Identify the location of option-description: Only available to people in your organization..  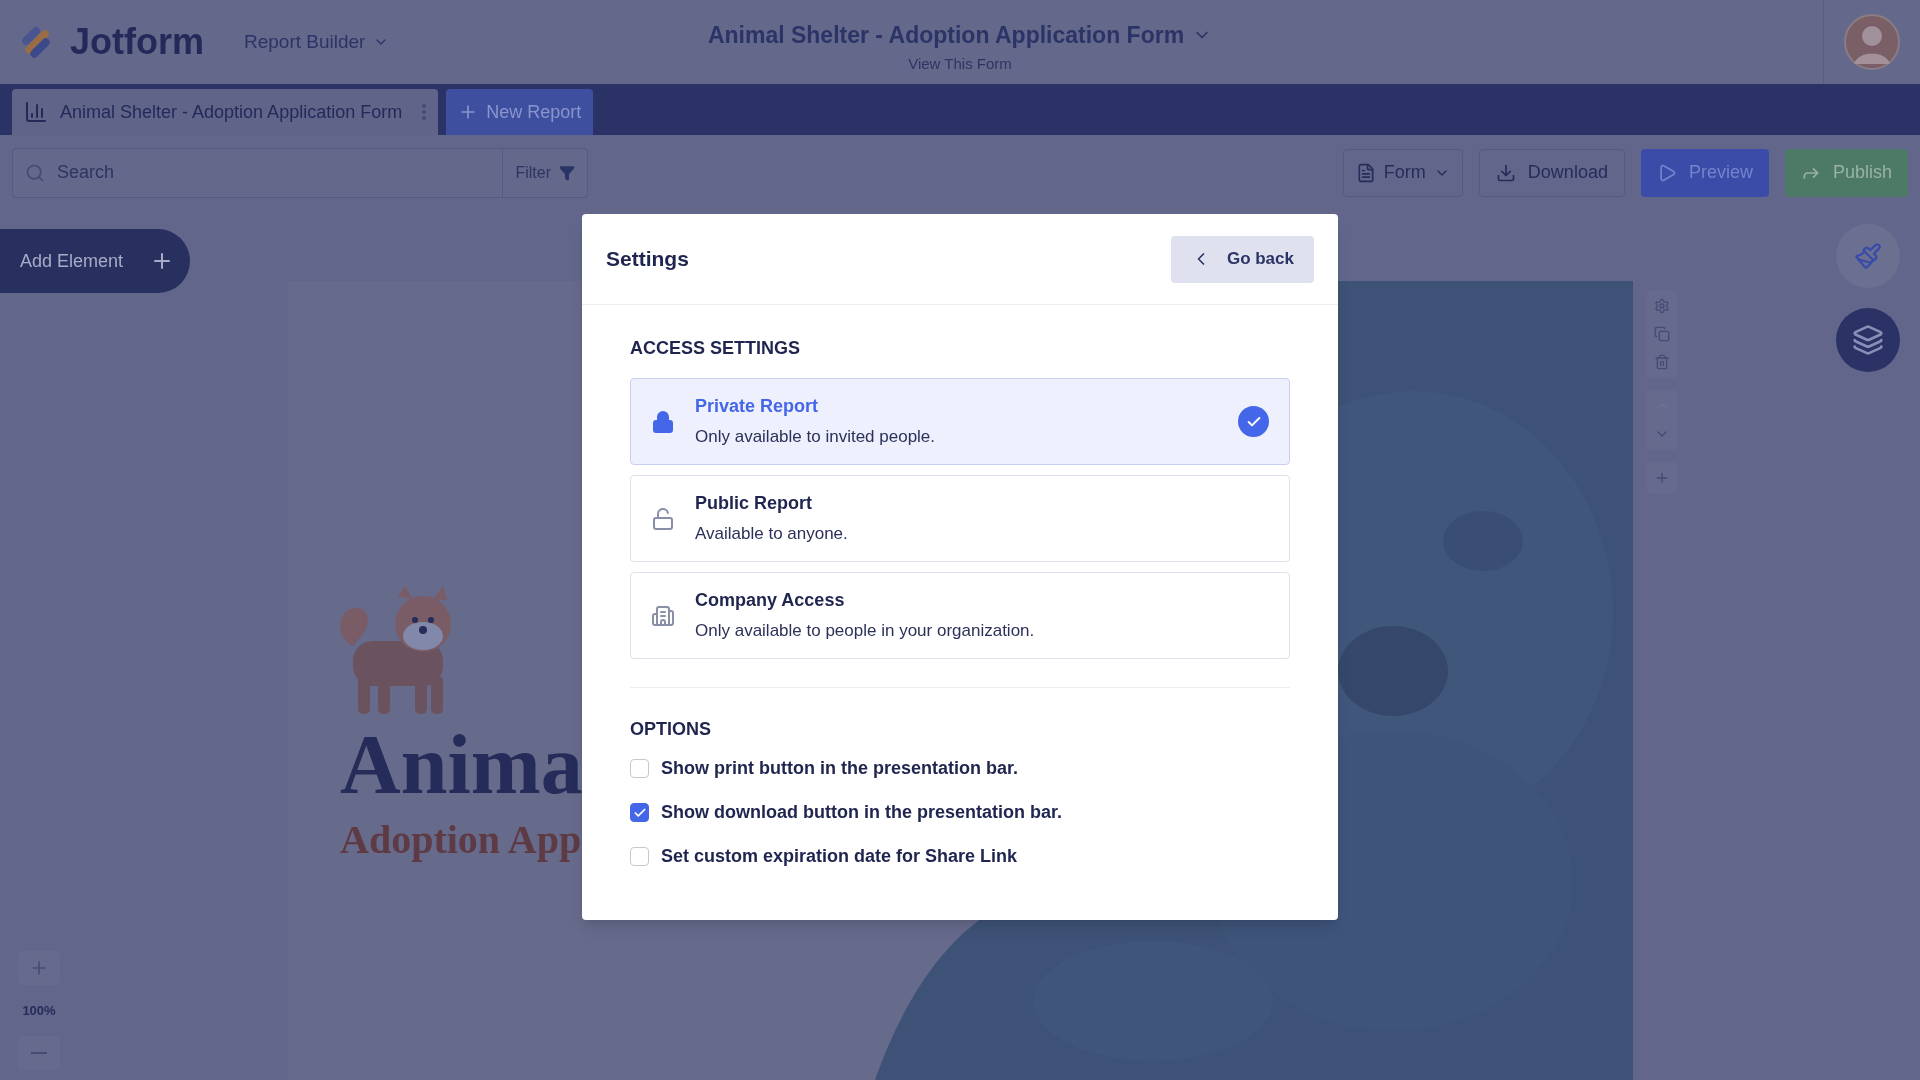
(865, 631).